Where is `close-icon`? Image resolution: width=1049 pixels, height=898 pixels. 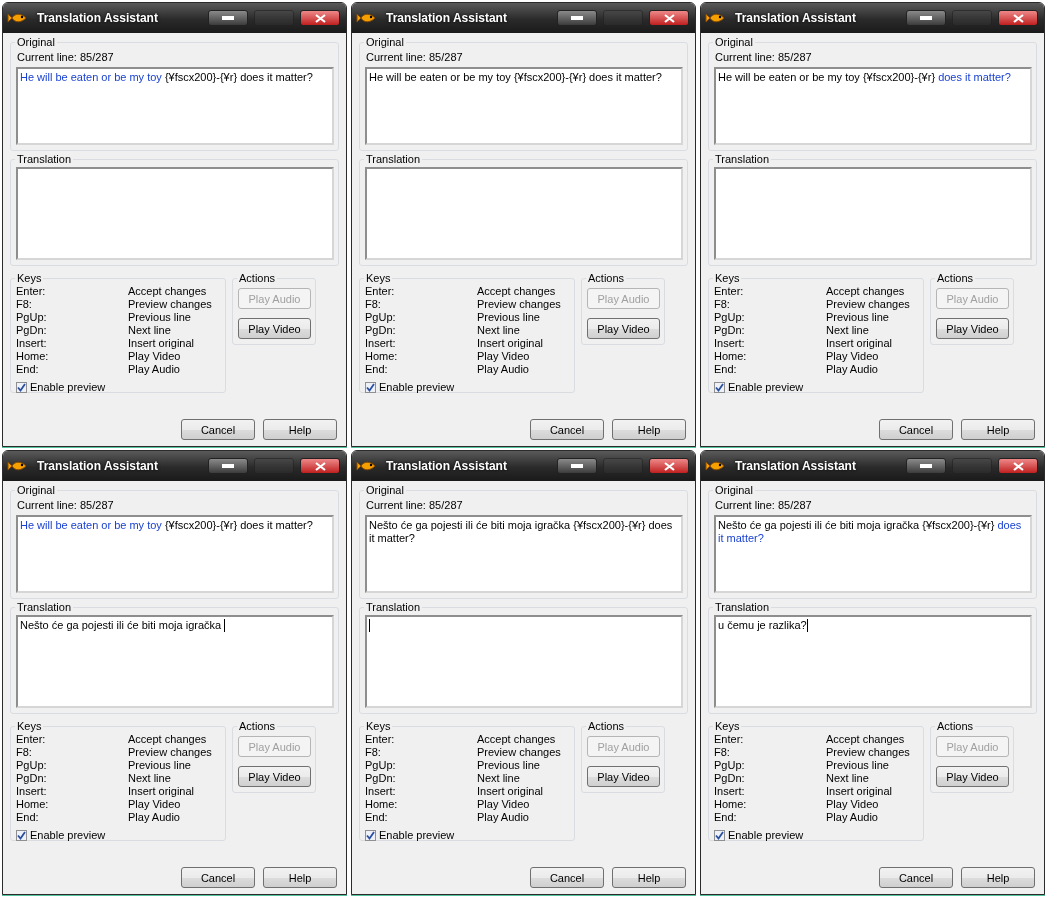
close-icon is located at coordinates (1018, 466).